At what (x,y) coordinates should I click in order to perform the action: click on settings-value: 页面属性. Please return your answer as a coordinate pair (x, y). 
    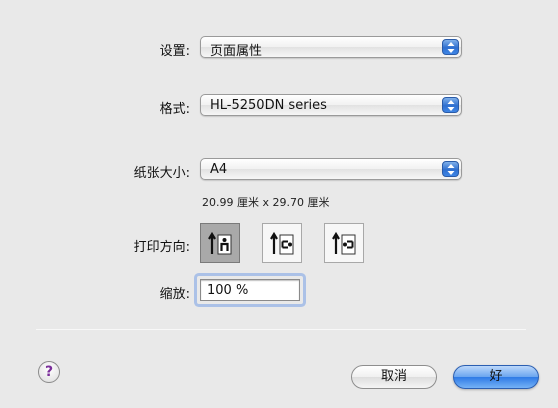
    Looking at the image, I should click on (236, 51).